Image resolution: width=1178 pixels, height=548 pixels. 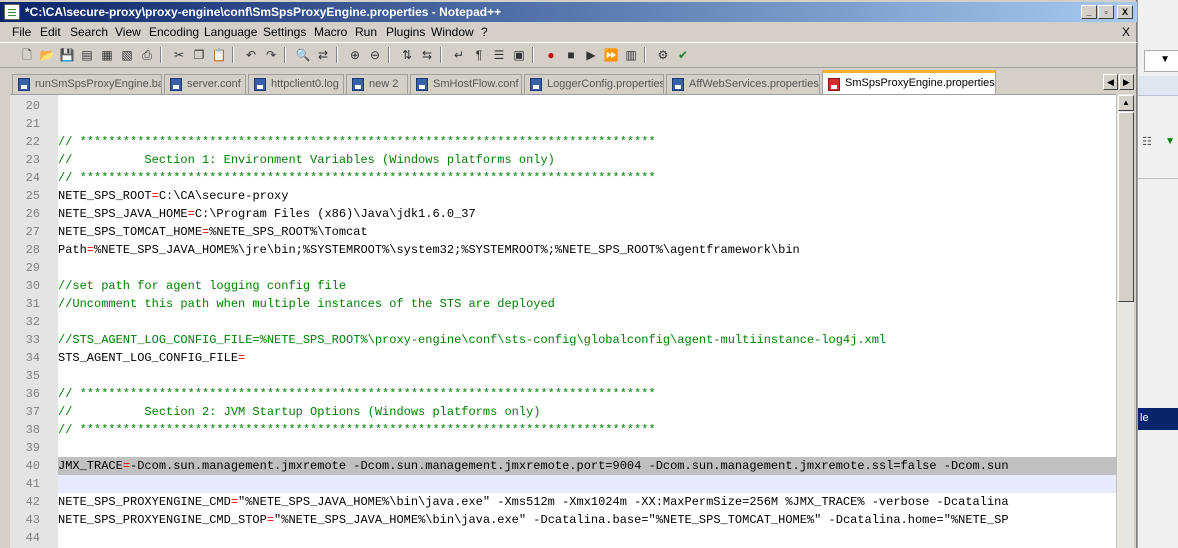 I want to click on replace-icon: ⇄, so click(x=323, y=55).